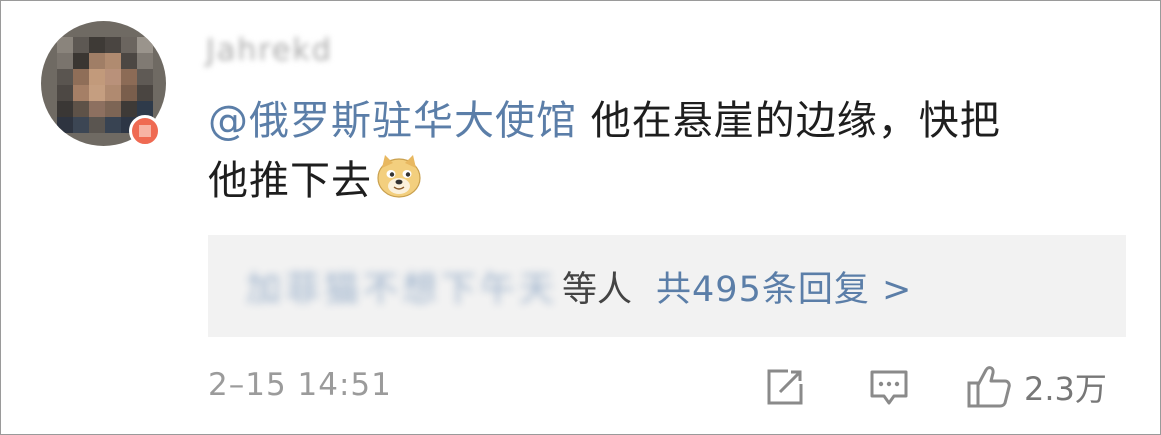  I want to click on mention-link: @俄罗斯驻华大使馆, so click(392, 121).